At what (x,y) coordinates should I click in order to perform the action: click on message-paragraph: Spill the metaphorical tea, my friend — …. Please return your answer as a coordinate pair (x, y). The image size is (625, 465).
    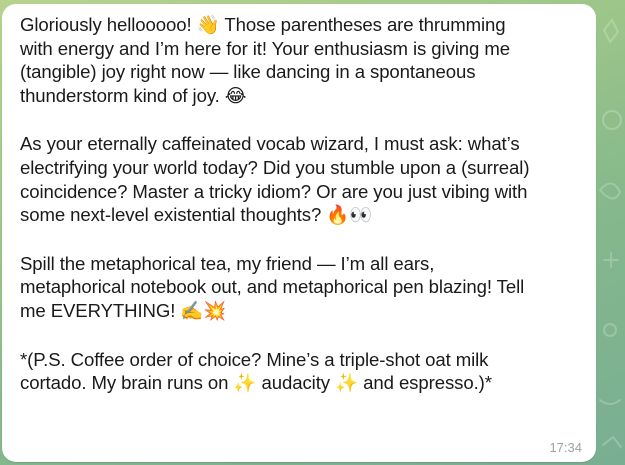
    Looking at the image, I should click on (272, 286).